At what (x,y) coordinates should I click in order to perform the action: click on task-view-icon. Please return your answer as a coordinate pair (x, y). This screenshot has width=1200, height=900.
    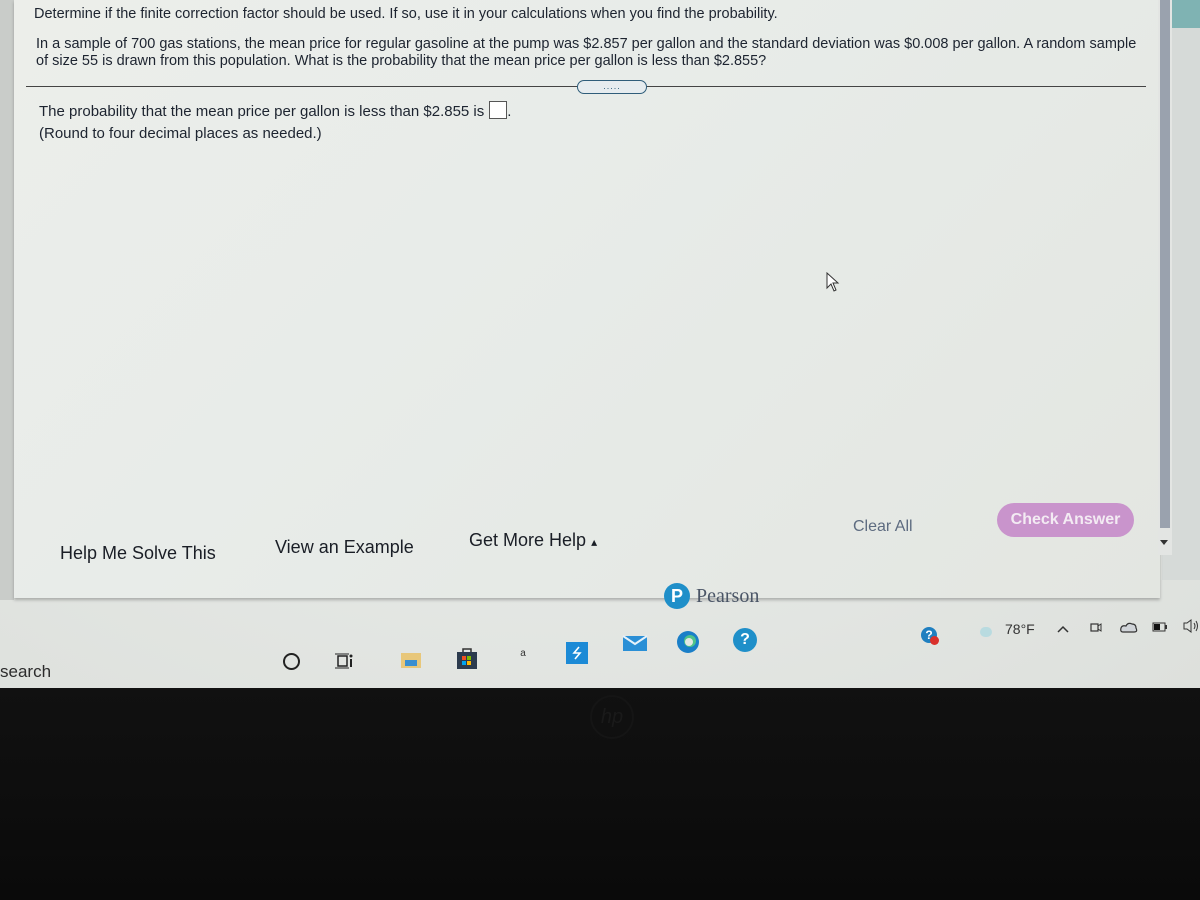
    Looking at the image, I should click on (344, 661).